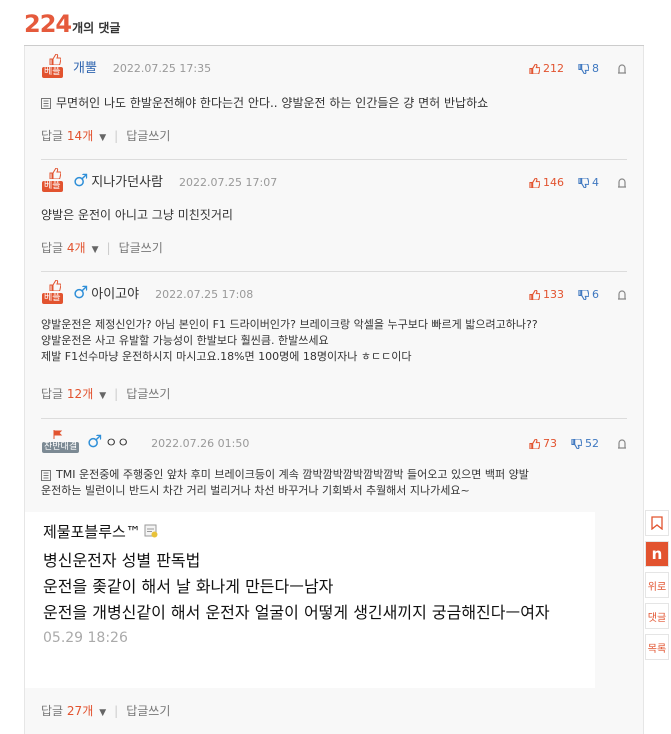  I want to click on comment-author: 개뿔, so click(85, 66).